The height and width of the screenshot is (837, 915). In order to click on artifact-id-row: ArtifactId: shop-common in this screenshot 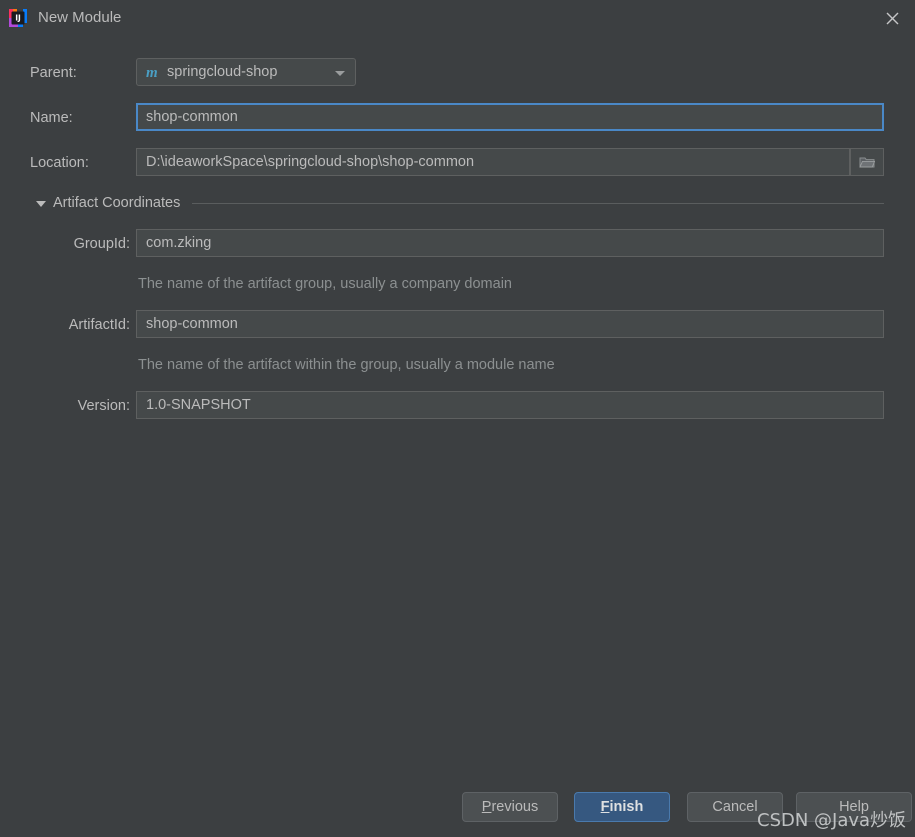, I will do `click(457, 325)`.